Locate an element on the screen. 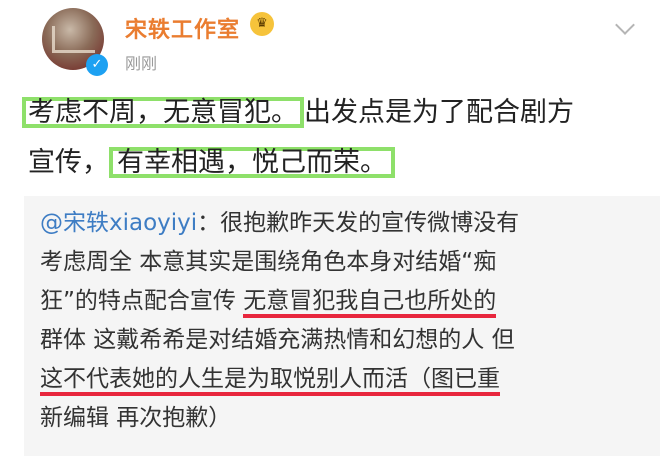  mention-link: @宋轶xiaoyiyi is located at coordinates (118, 223).